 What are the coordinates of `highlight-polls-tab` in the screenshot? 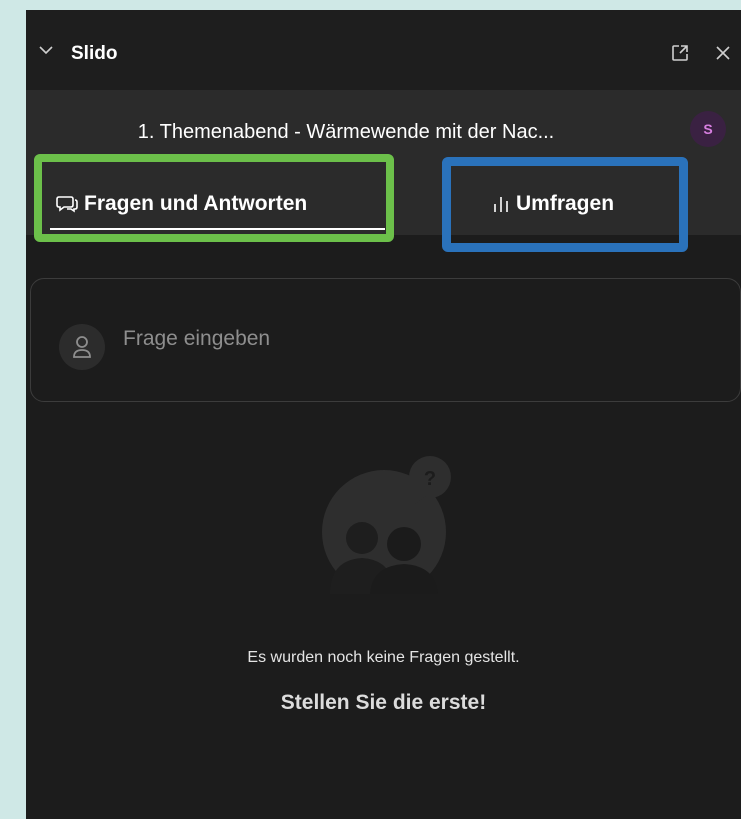 It's located at (565, 204).